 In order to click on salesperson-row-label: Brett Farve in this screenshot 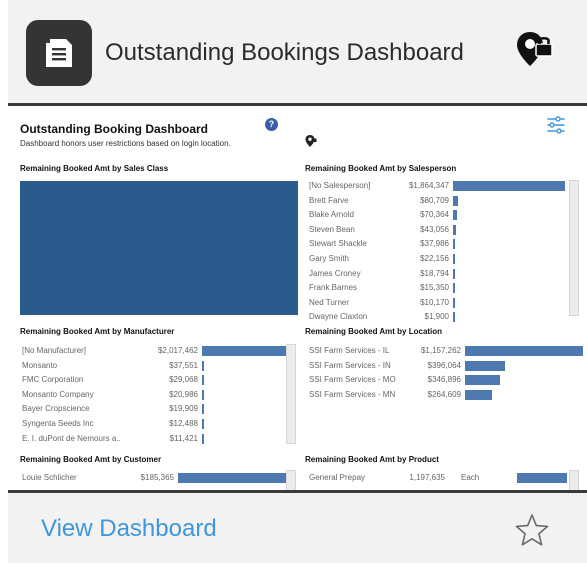, I will do `click(329, 200)`.